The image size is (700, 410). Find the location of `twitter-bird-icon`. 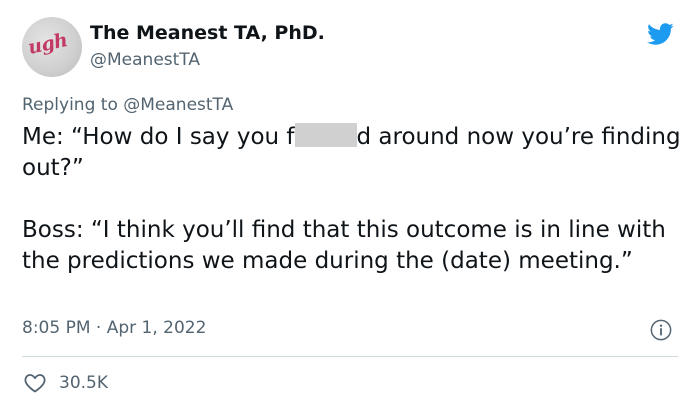

twitter-bird-icon is located at coordinates (660, 34).